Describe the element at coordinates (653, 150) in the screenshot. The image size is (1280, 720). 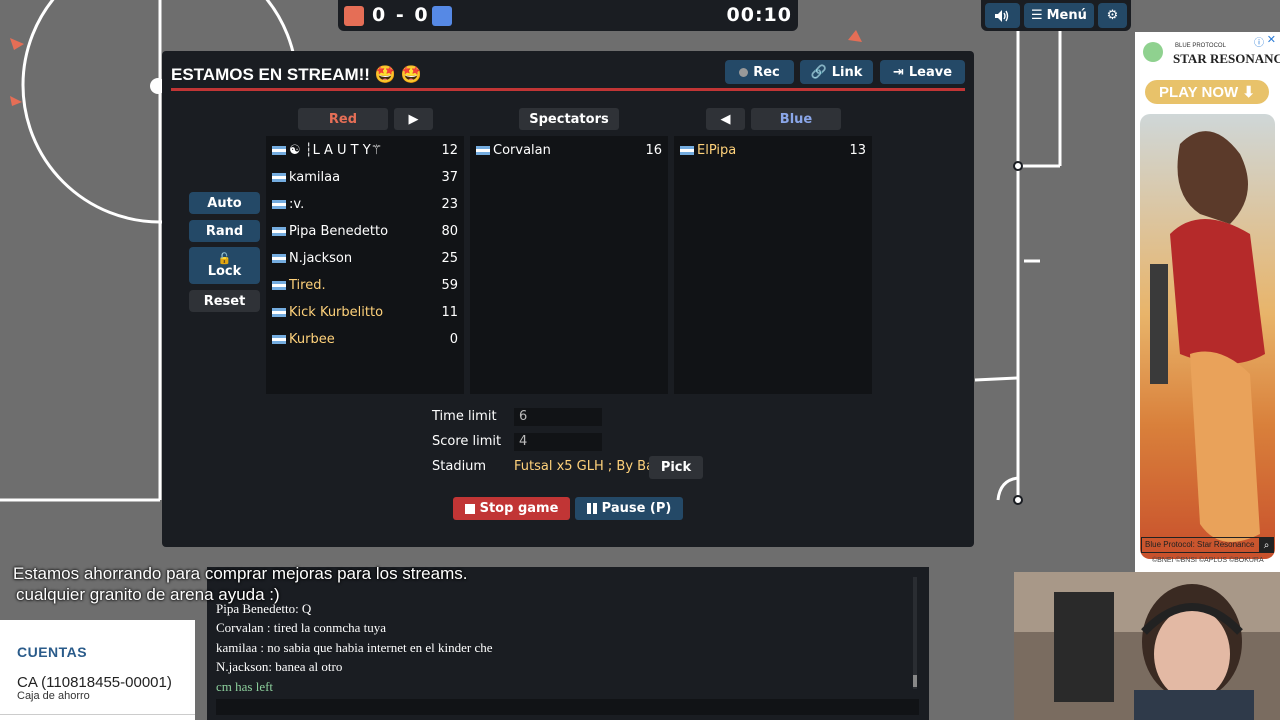
I see `player-ping: 16` at that location.